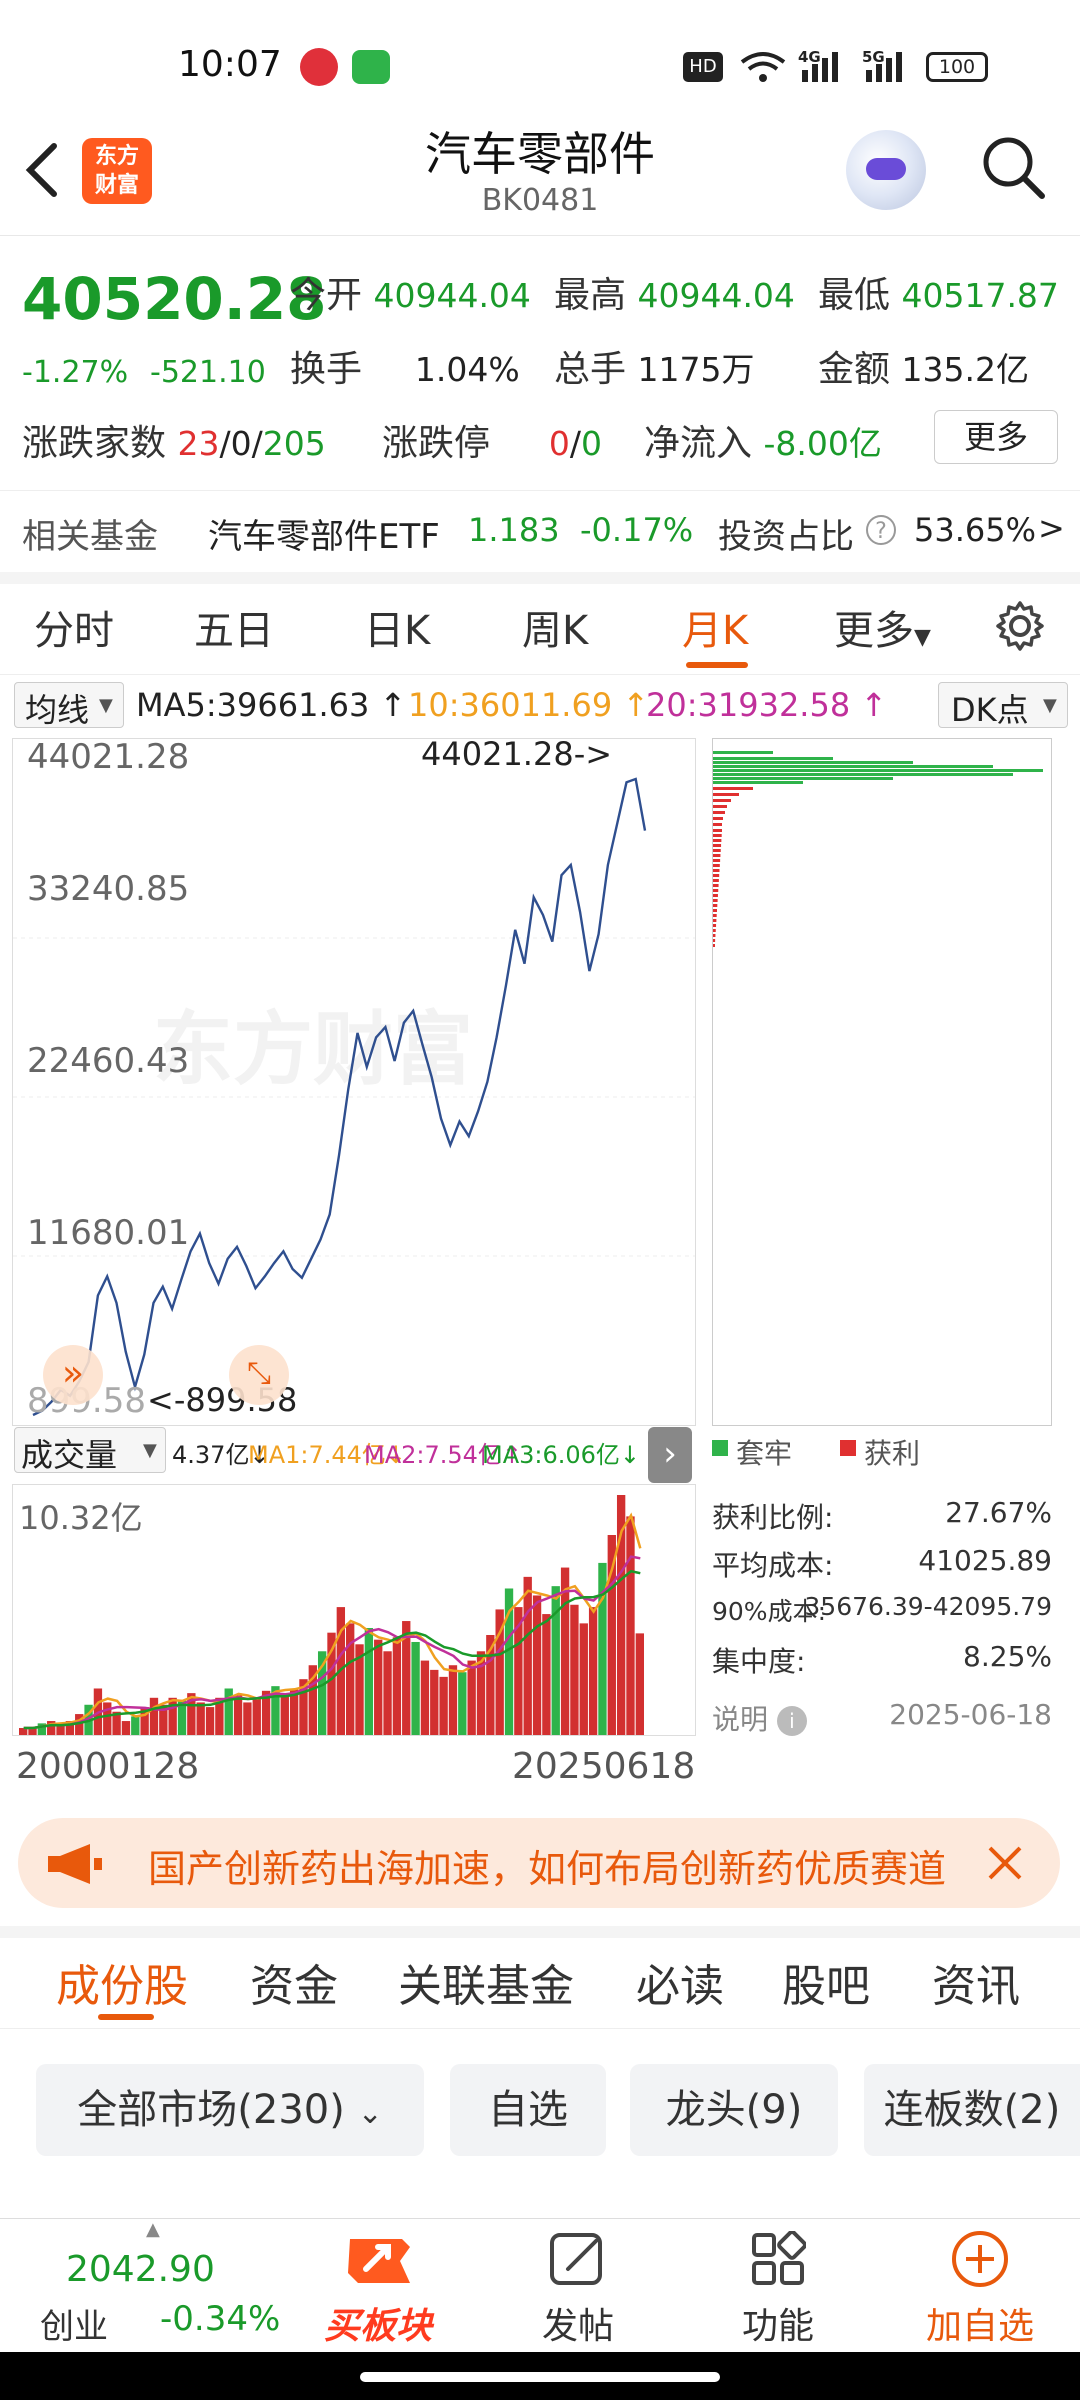  Describe the element at coordinates (410, 292) in the screenshot. I see `open-stat: 今开 40944.04` at that location.